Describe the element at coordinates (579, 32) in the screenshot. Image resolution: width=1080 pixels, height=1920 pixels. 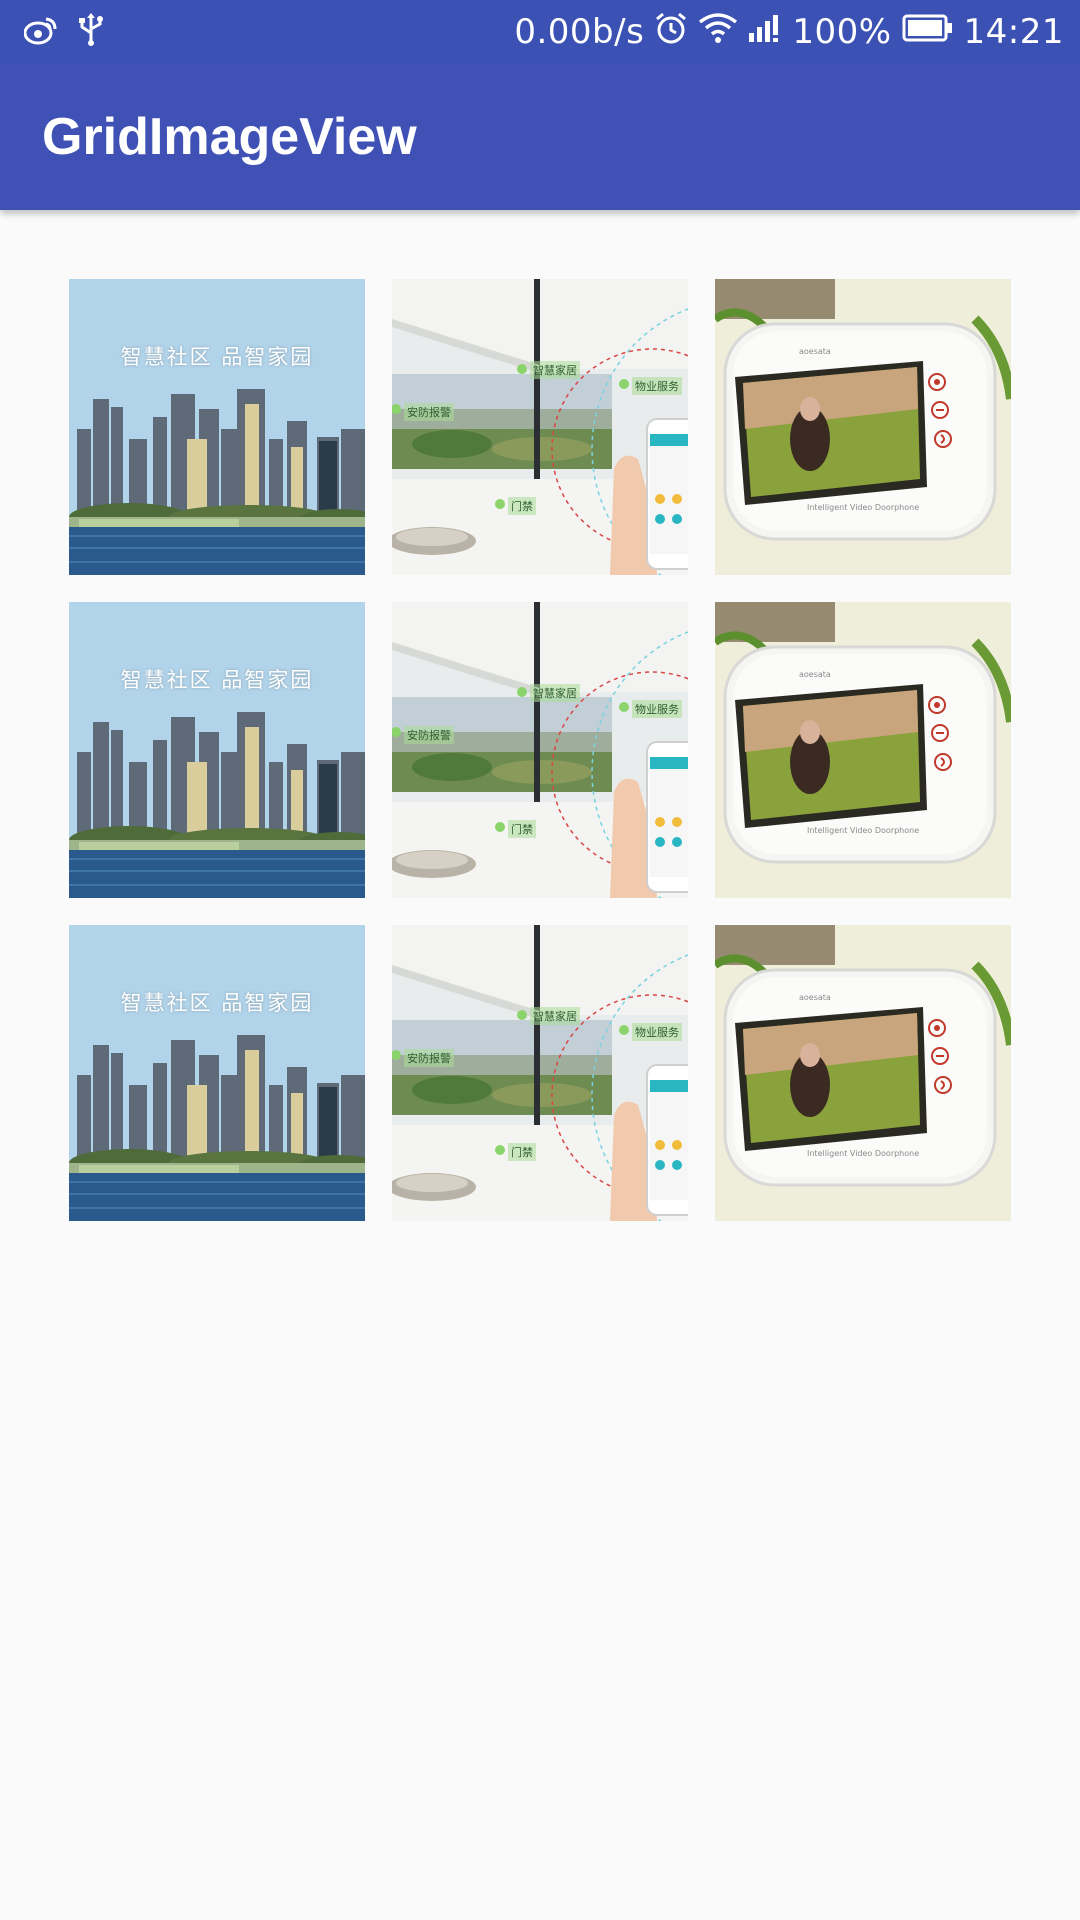
I see `network-speed: 0.00b/s` at that location.